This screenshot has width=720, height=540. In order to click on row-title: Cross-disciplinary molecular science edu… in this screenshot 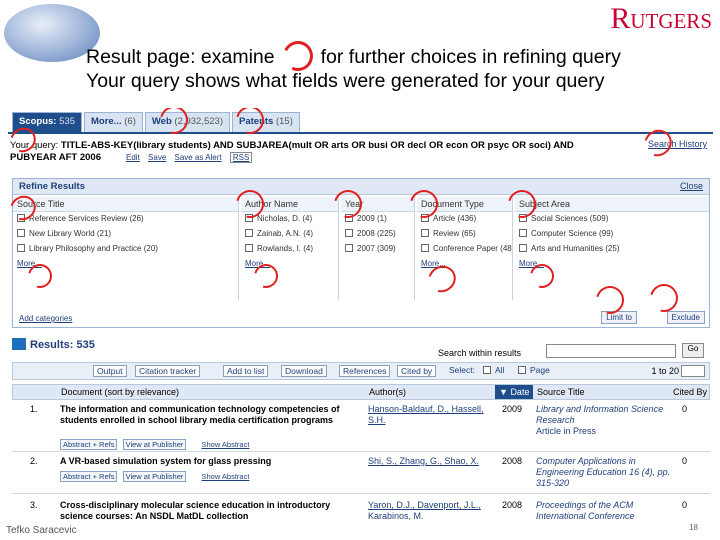, I will do `click(210, 510)`.